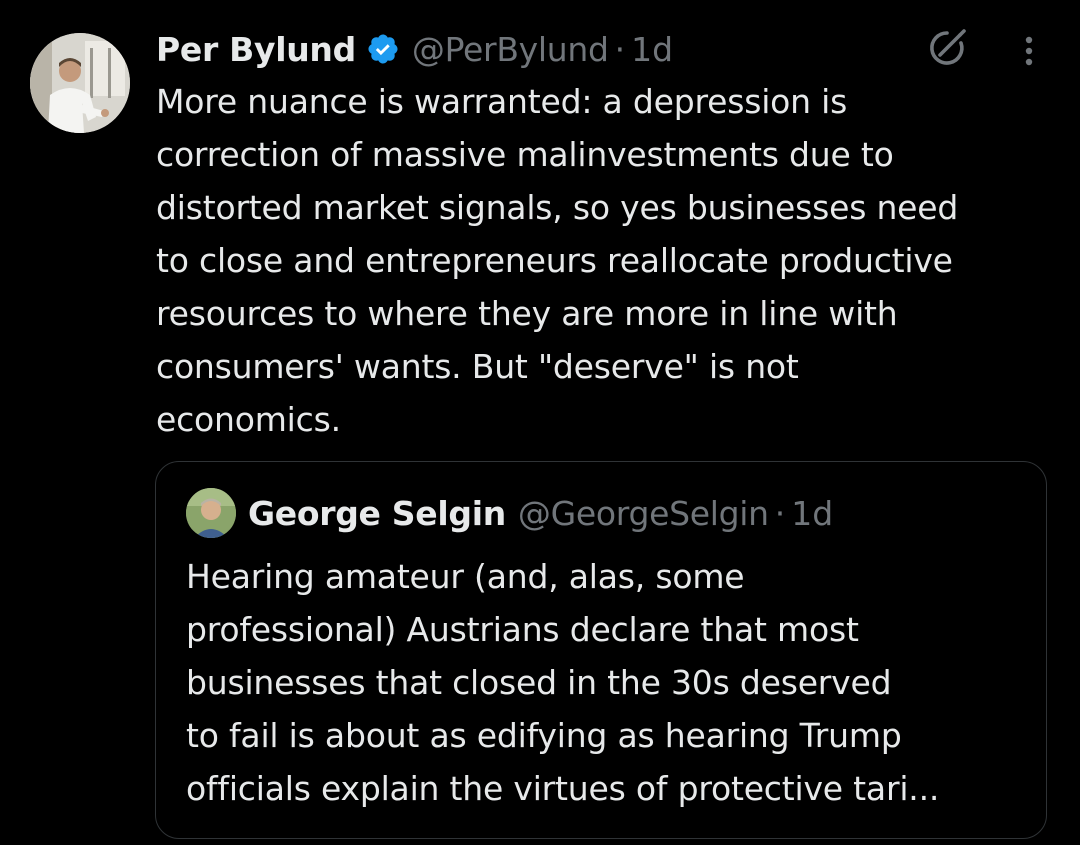  I want to click on tweet-header: Per Bylund @PerBylund · 1d, so click(414, 49).